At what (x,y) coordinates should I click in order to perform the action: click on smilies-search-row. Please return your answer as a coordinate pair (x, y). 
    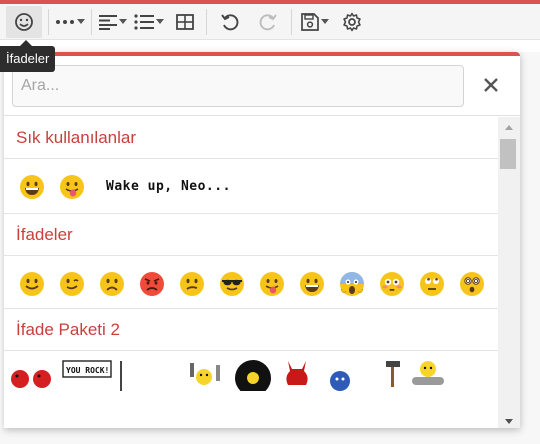
    Looking at the image, I should click on (262, 86).